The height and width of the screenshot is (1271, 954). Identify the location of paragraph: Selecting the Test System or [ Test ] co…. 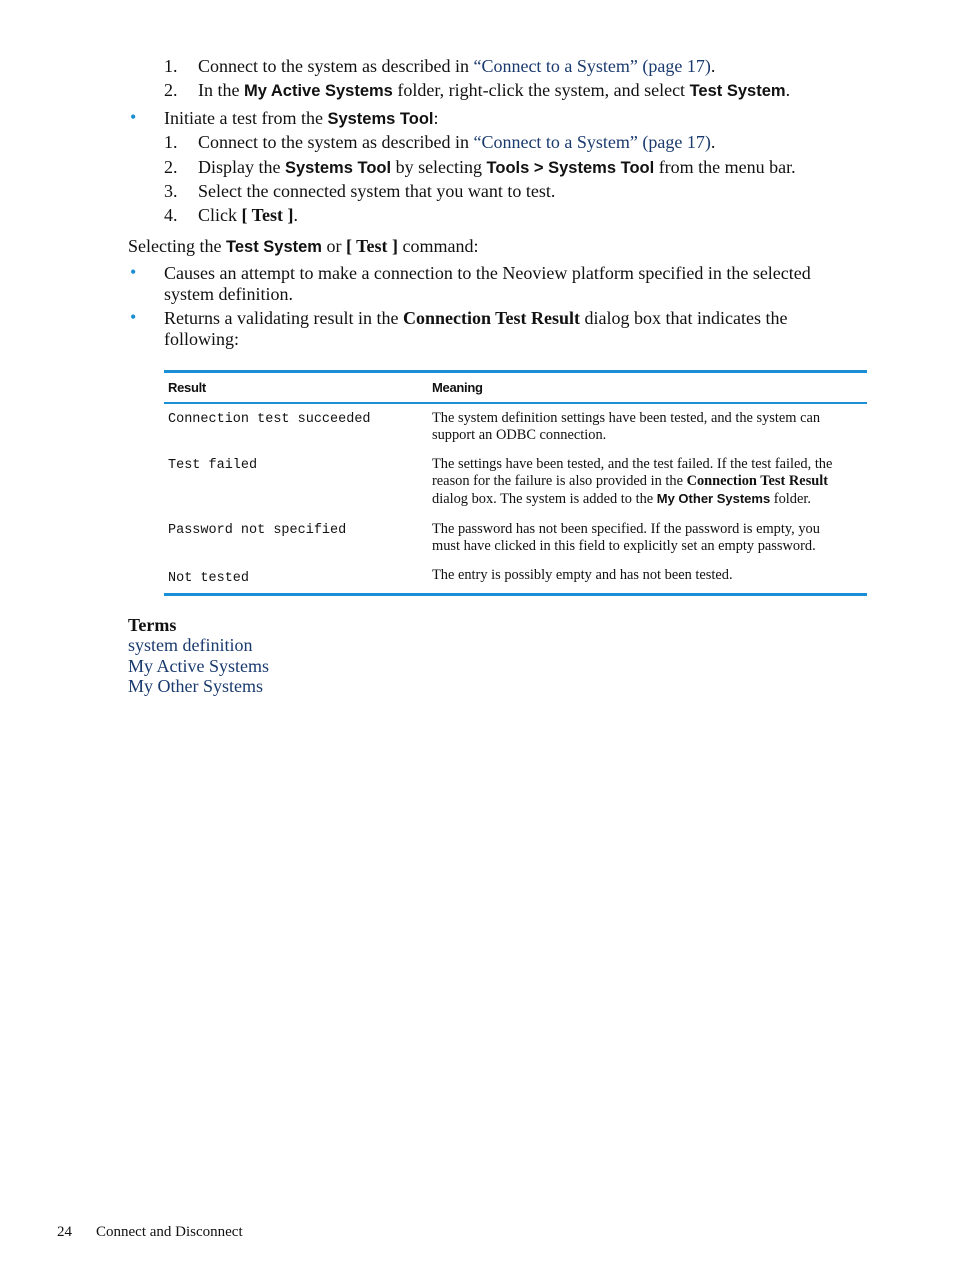
(303, 247).